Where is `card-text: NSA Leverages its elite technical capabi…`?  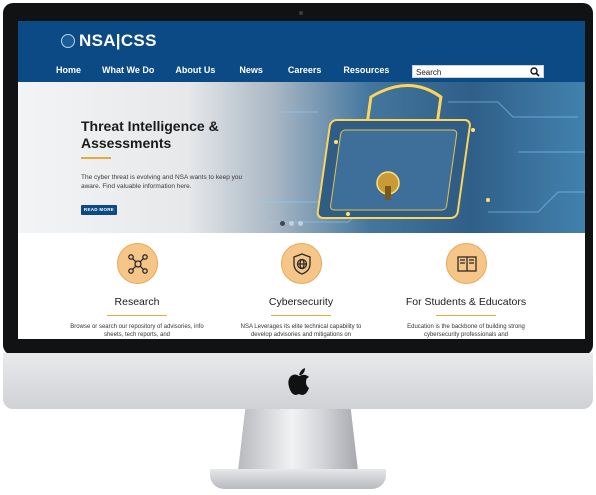 card-text: NSA Leverages its elite technical capabi… is located at coordinates (301, 331).